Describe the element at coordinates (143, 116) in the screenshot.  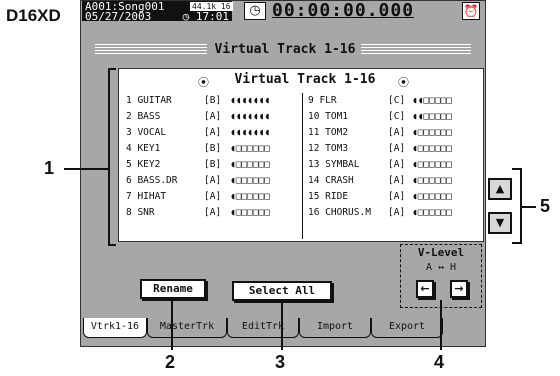
I see `track-name: 2 BASS` at that location.